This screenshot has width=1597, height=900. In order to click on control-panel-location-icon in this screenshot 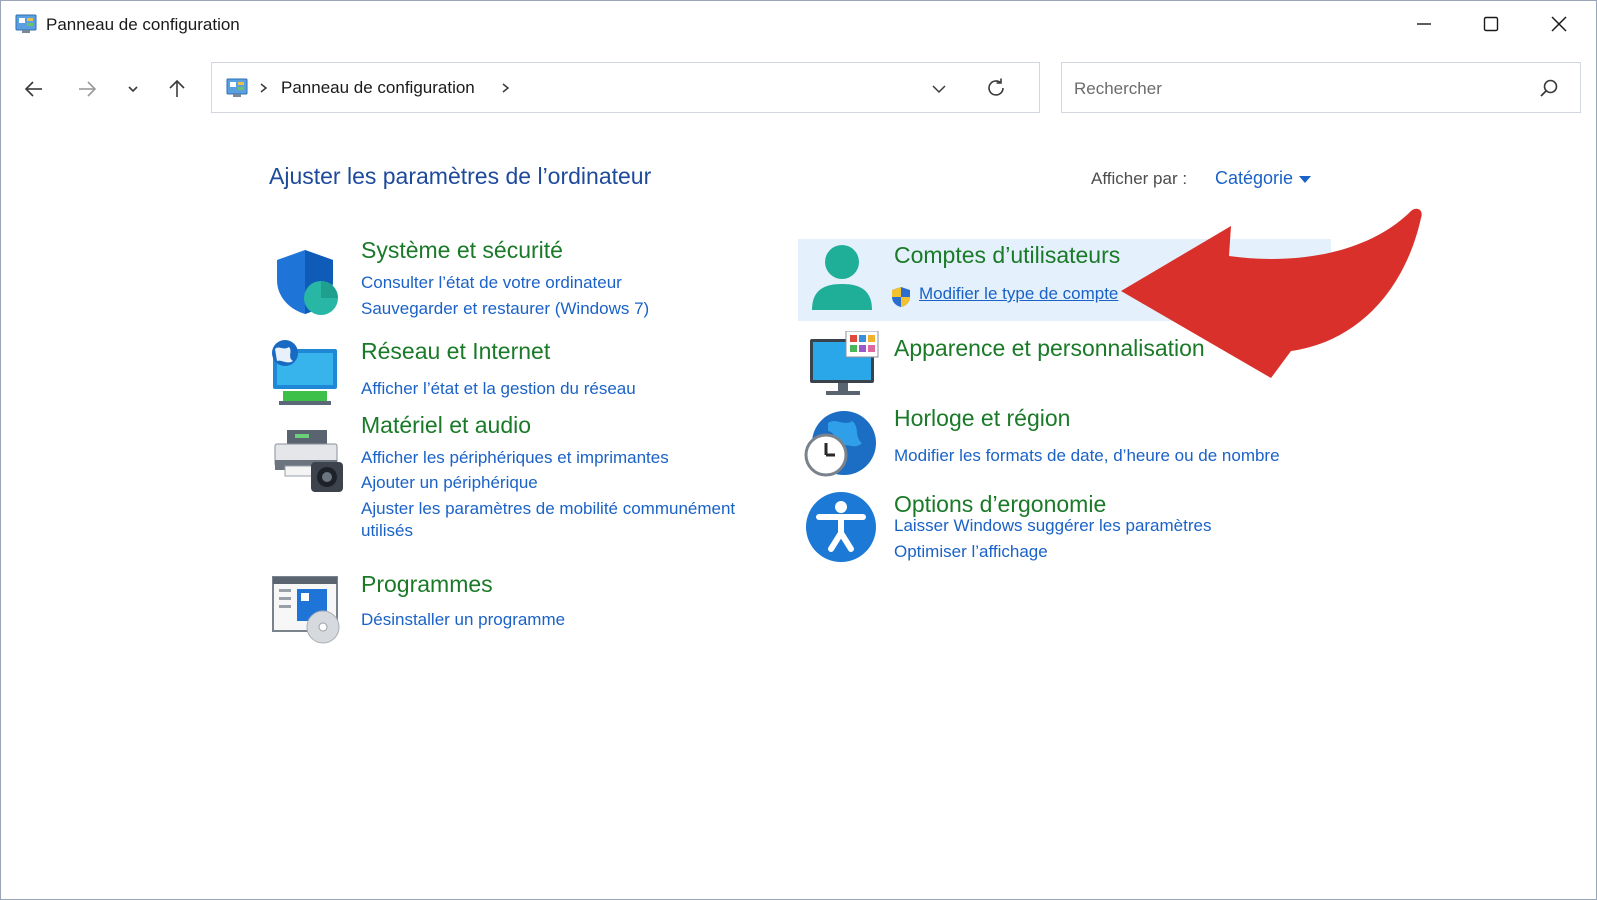, I will do `click(237, 87)`.